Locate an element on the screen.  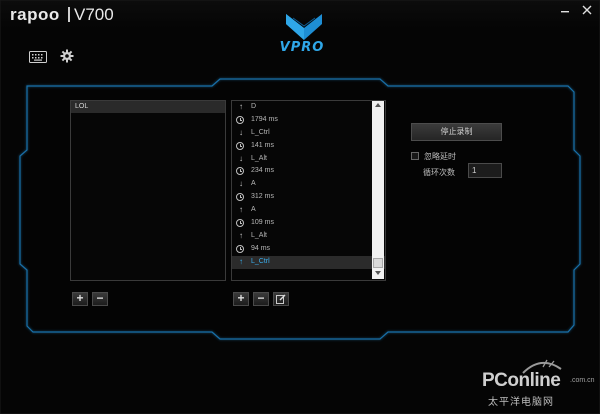
keyboard-settings-button is located at coordinates (39, 57).